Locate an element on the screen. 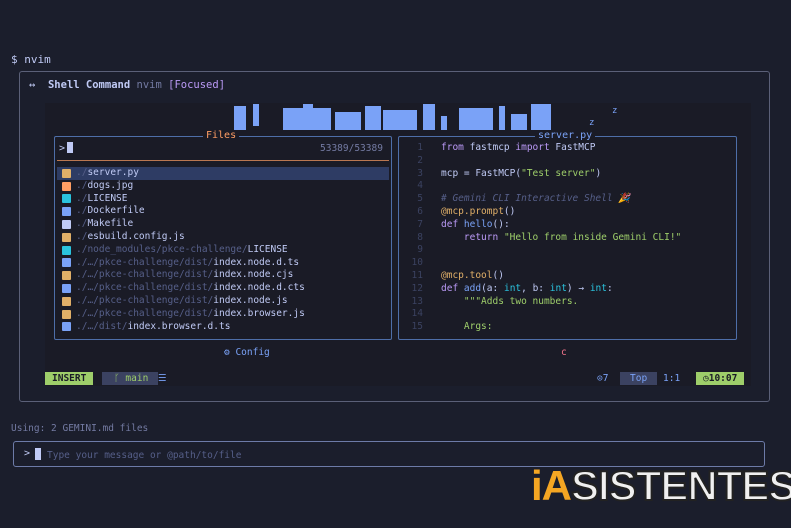  file-list-item: ./LICENSE is located at coordinates (223, 199).